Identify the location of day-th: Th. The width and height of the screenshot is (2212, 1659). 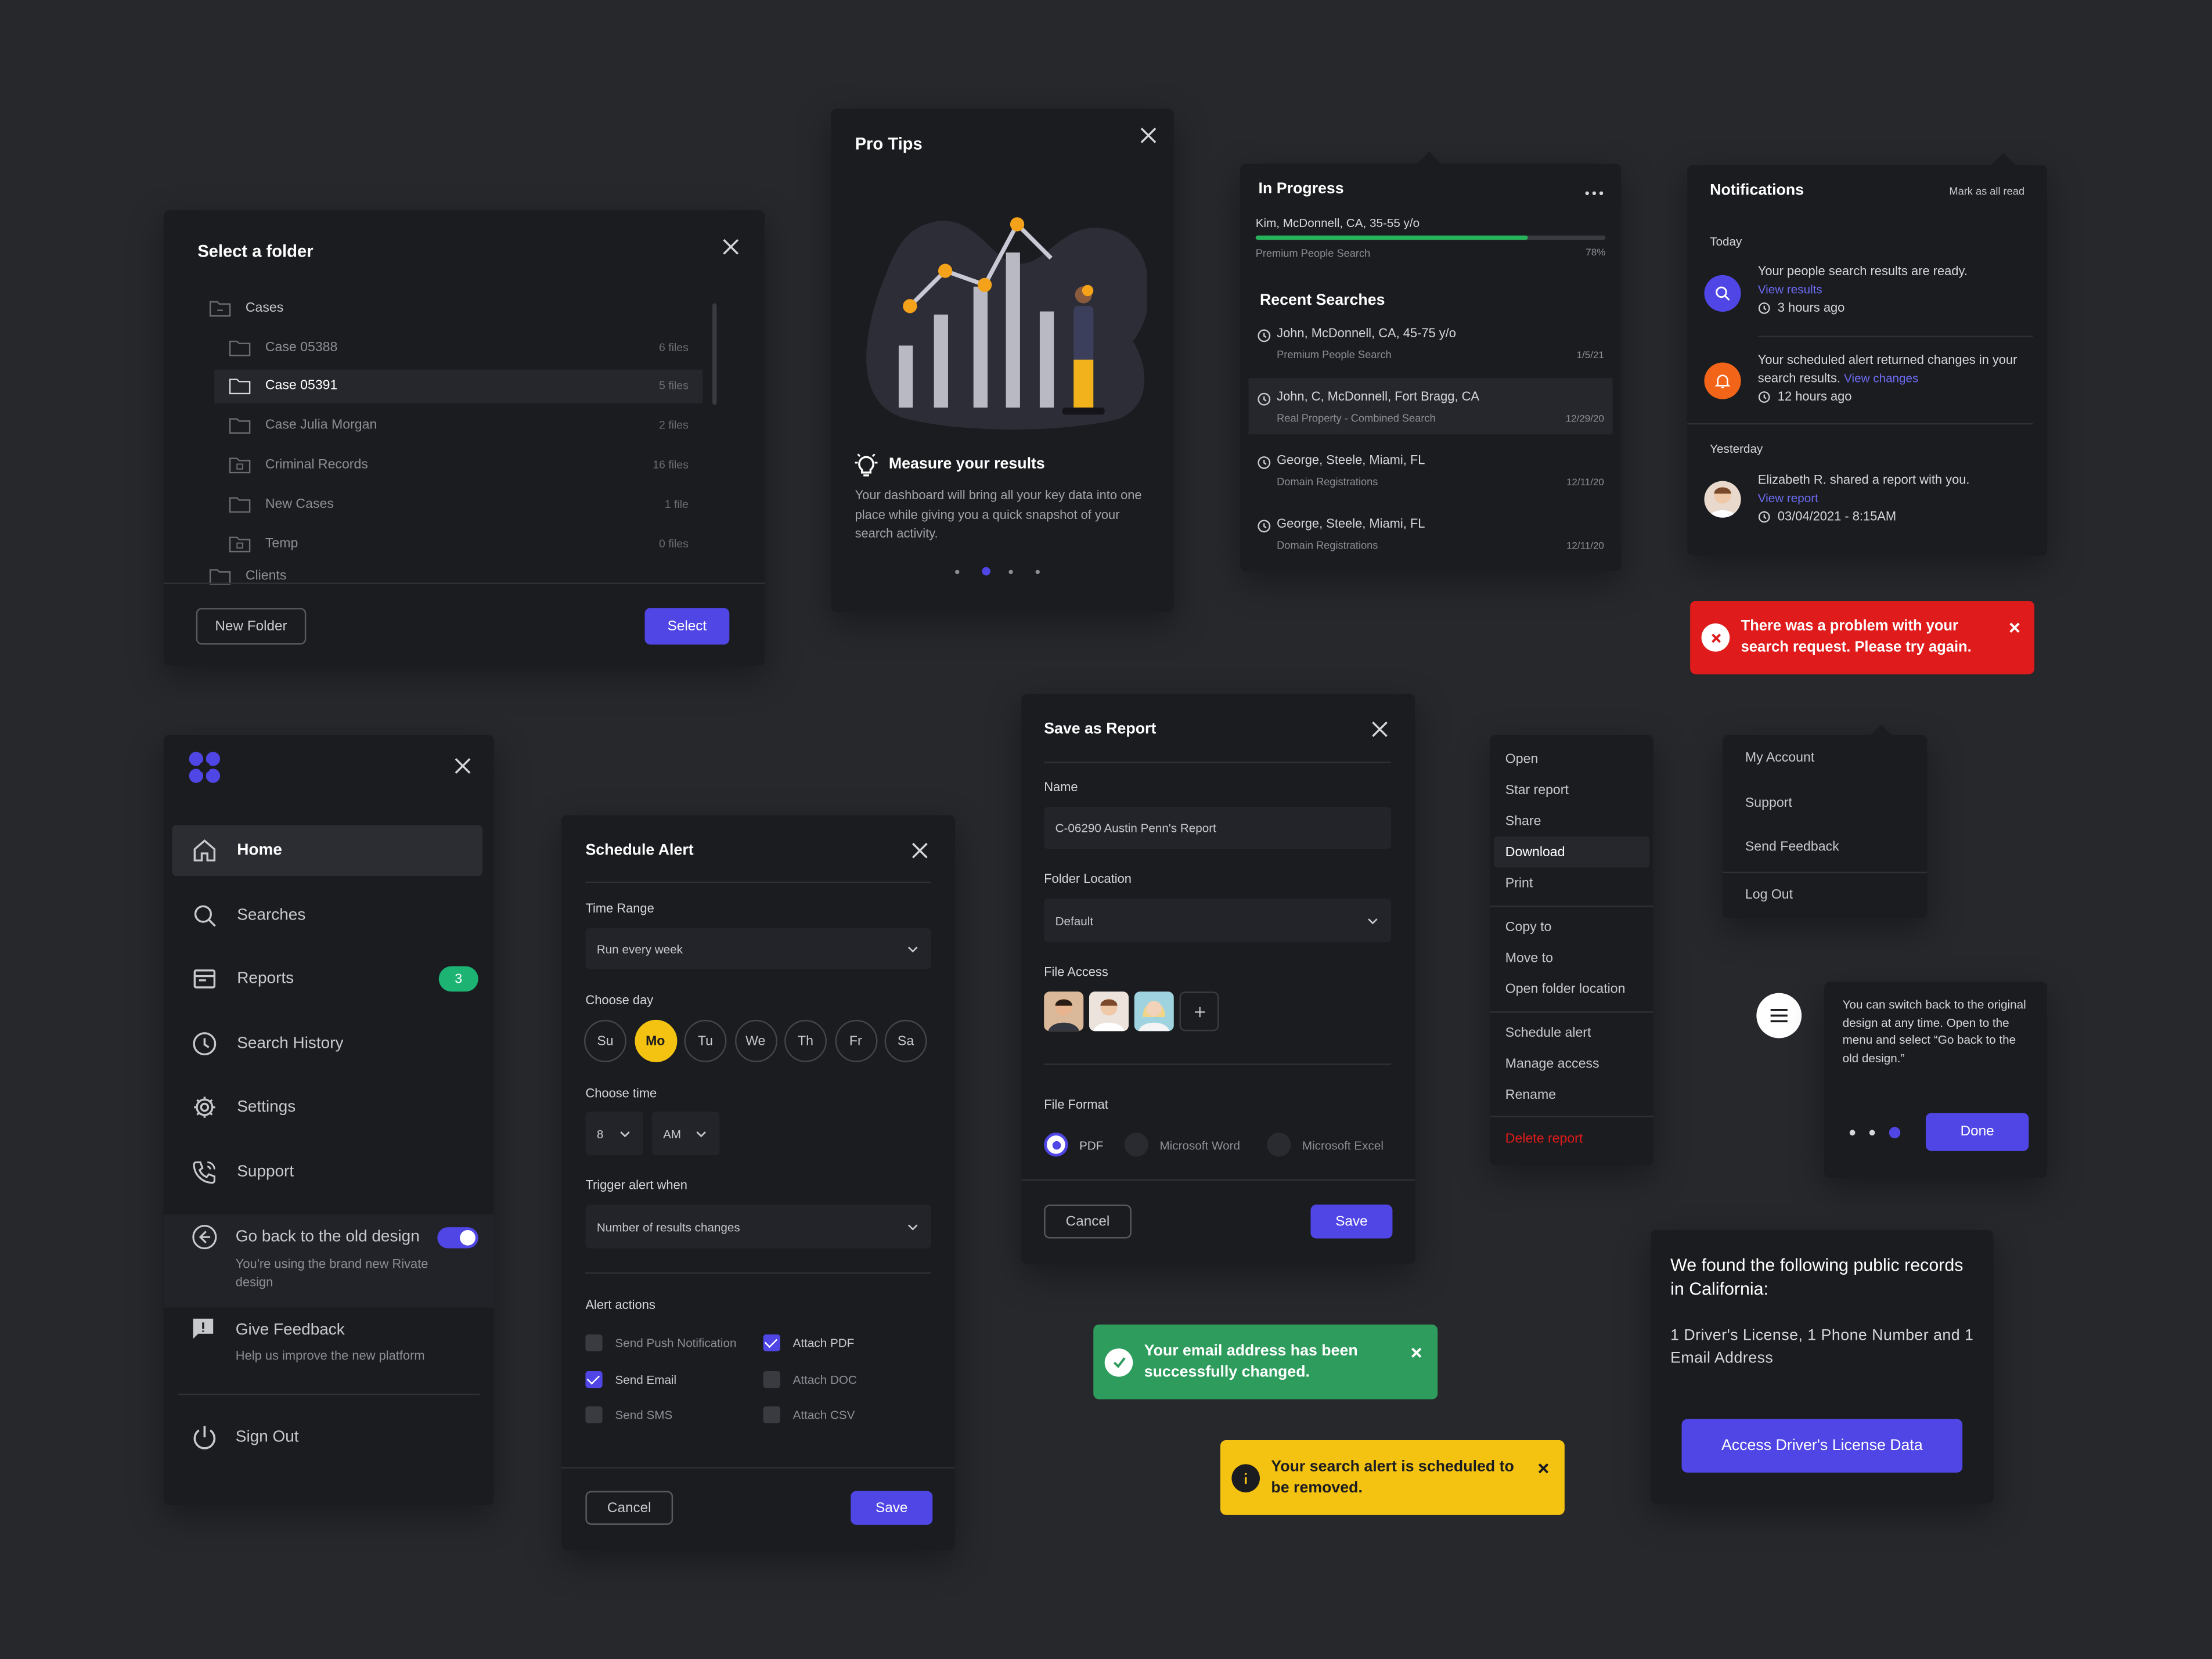
(805, 1040).